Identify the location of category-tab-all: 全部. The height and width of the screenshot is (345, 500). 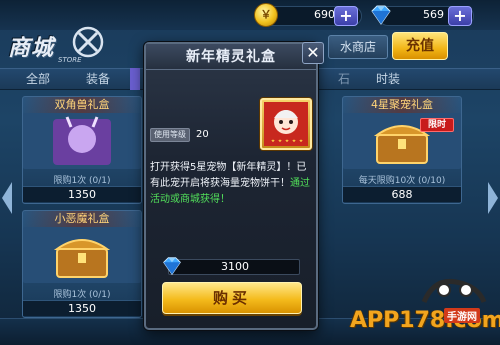
(38, 79).